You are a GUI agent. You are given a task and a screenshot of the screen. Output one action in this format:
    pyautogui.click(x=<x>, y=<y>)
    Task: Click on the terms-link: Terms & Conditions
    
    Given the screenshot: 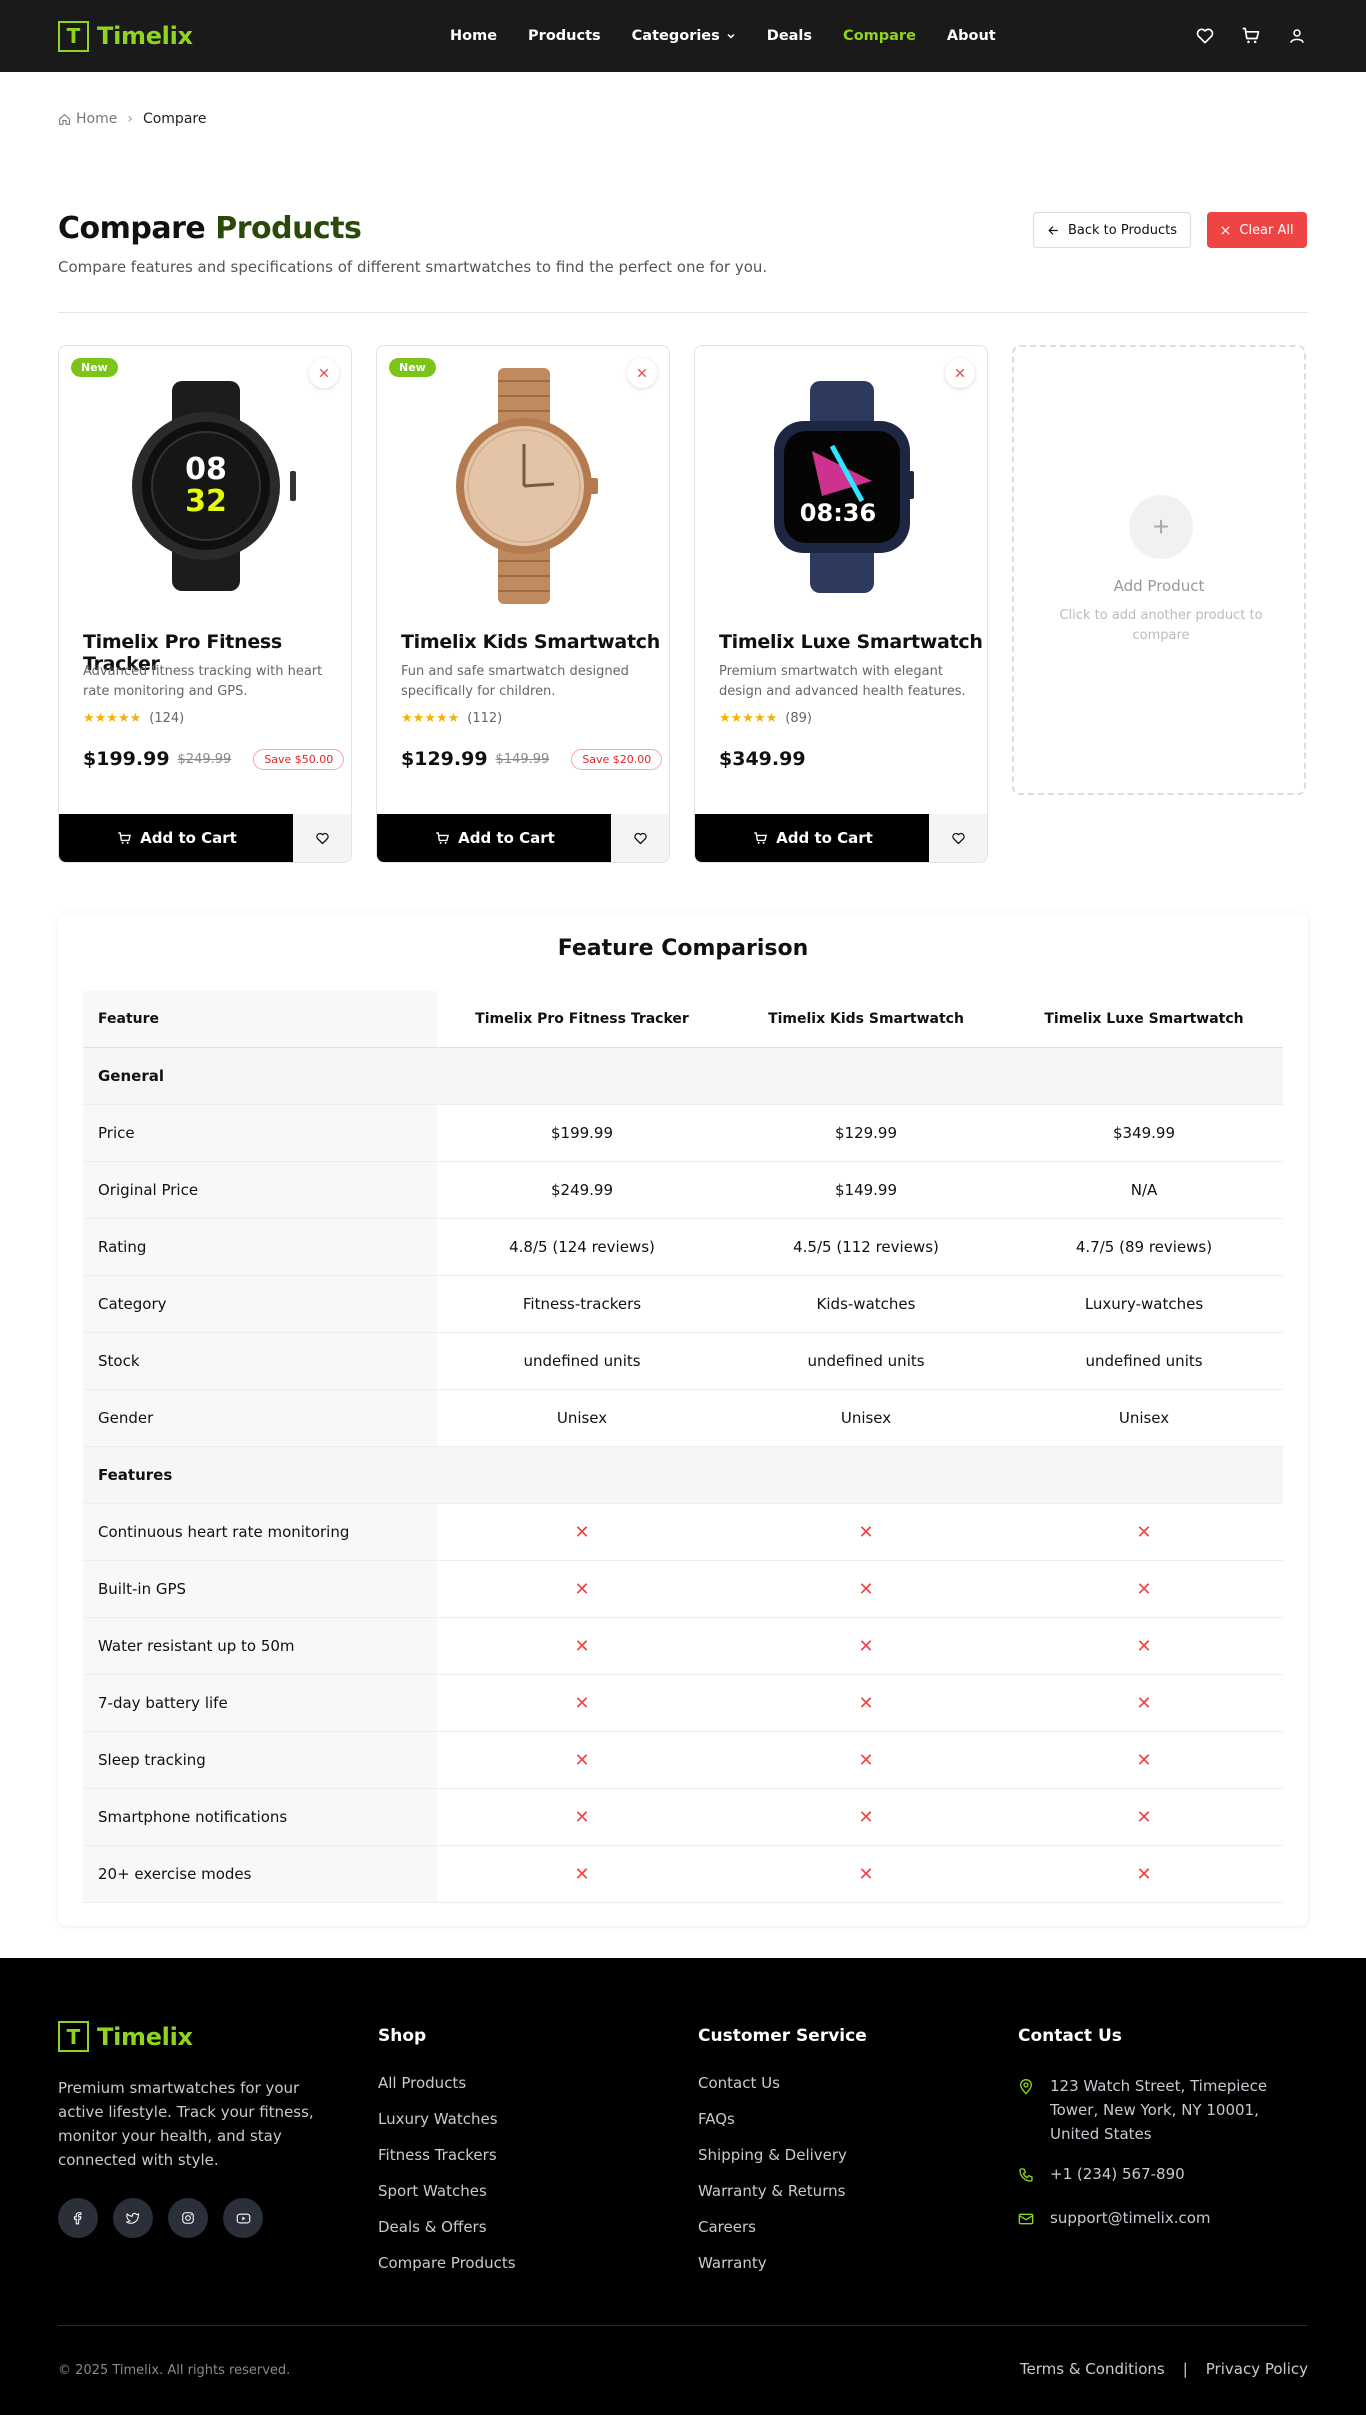 What is the action you would take?
    pyautogui.click(x=1092, y=2369)
    